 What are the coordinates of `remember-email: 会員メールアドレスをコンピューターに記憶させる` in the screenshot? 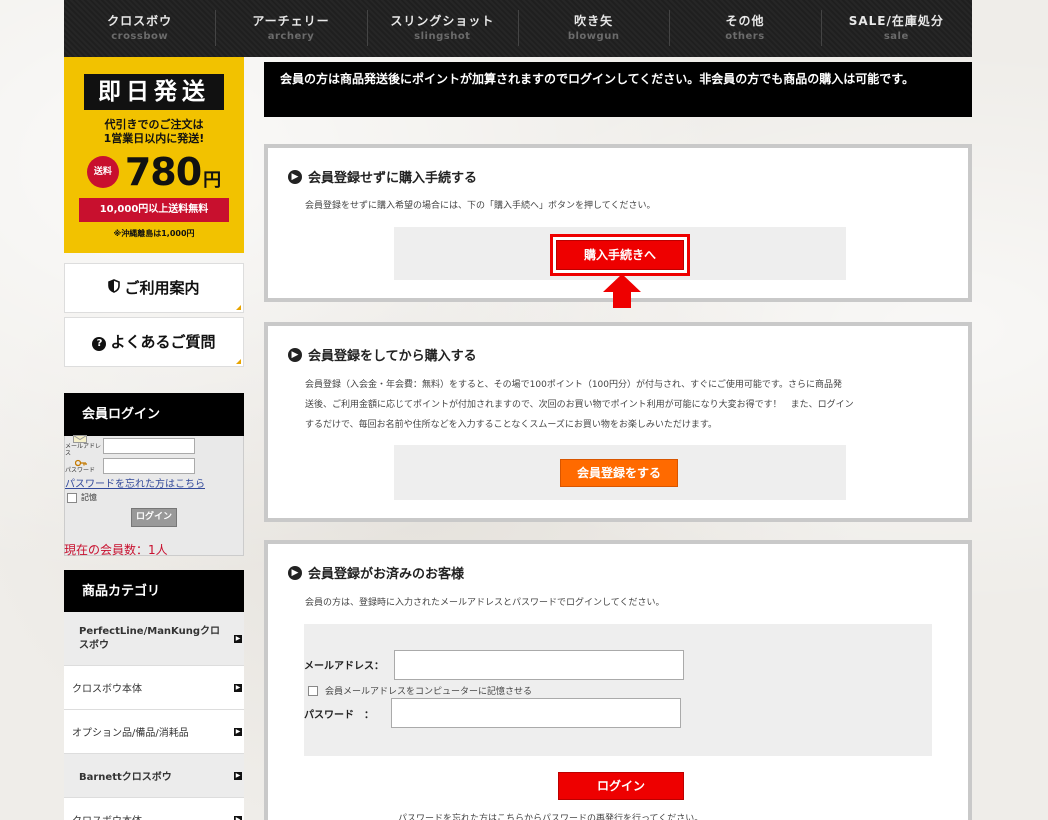 It's located at (420, 690).